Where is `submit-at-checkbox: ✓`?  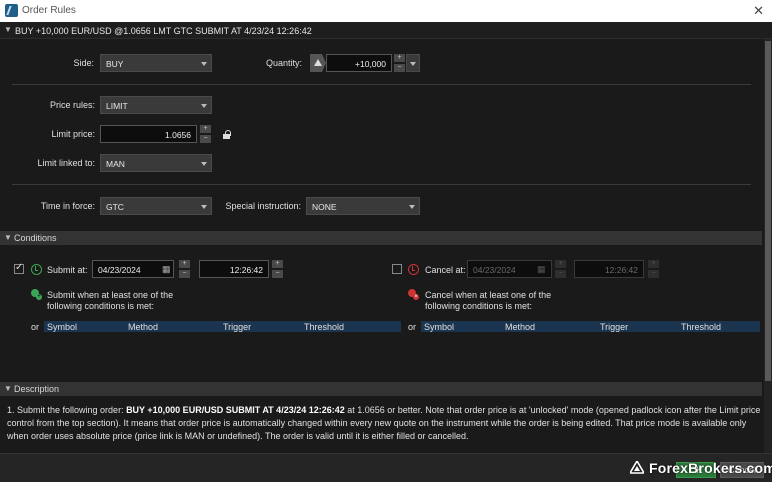 submit-at-checkbox: ✓ is located at coordinates (19, 268).